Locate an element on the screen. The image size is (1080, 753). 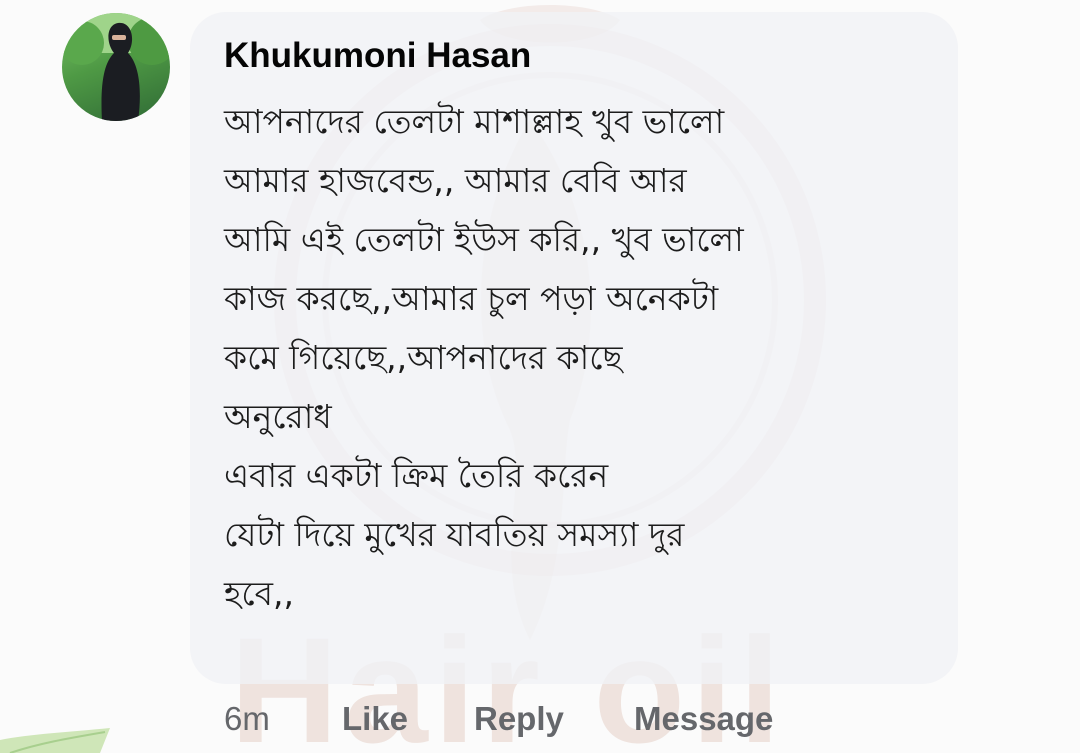
comment-line: কমে গিয়েছে,,আপনাদের কাছে is located at coordinates (423, 357).